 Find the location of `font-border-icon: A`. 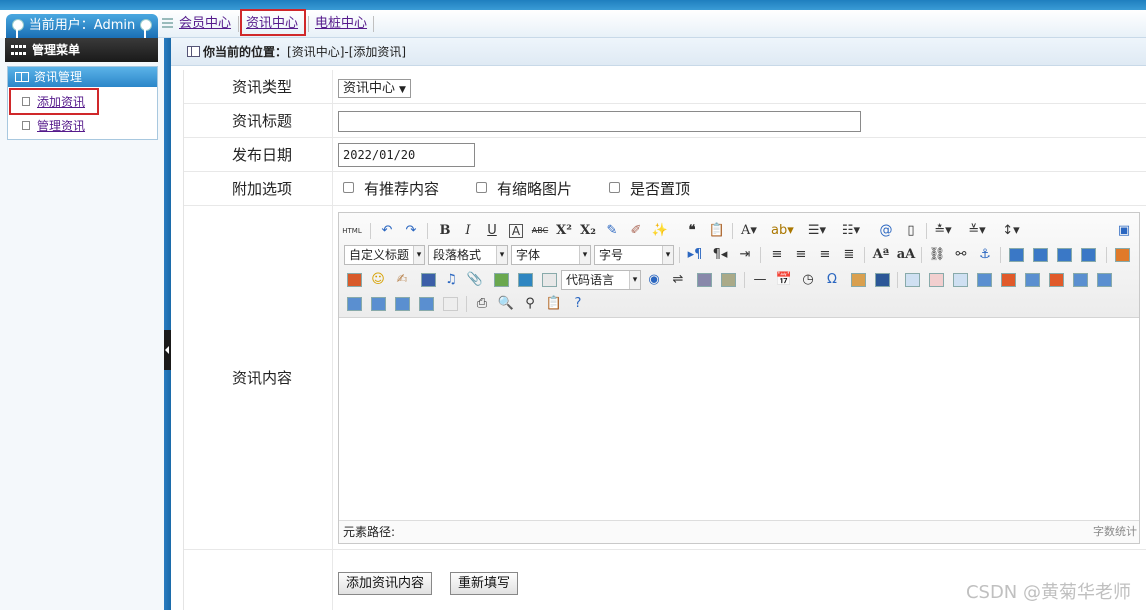

font-border-icon: A is located at coordinates (516, 231).